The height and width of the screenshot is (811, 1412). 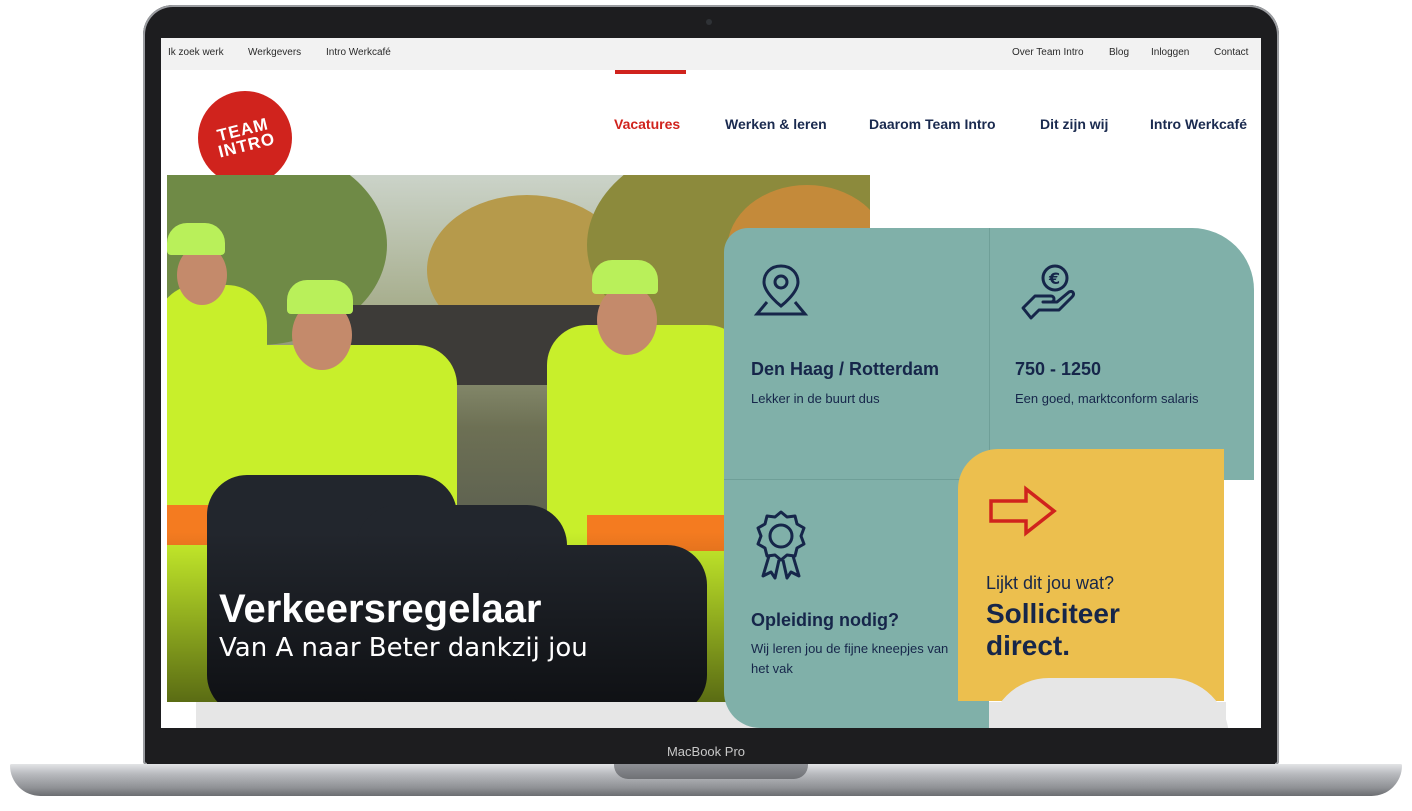 What do you see at coordinates (1050, 583) in the screenshot?
I see `apply-question: Lijkt dit jou wat?` at bounding box center [1050, 583].